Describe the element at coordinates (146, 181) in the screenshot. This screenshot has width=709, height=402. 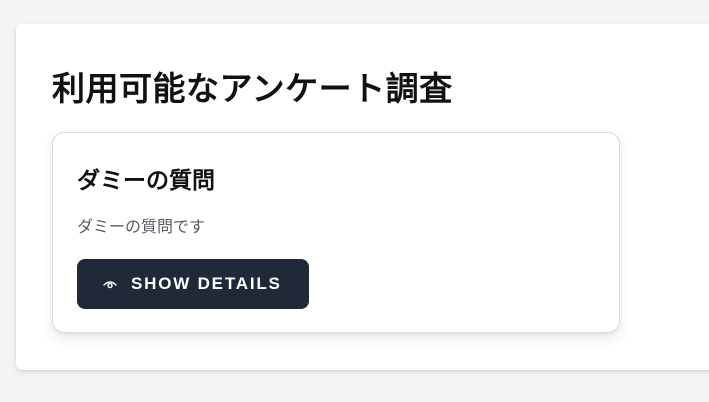
I see `survey-title: ダミーの質問` at that location.